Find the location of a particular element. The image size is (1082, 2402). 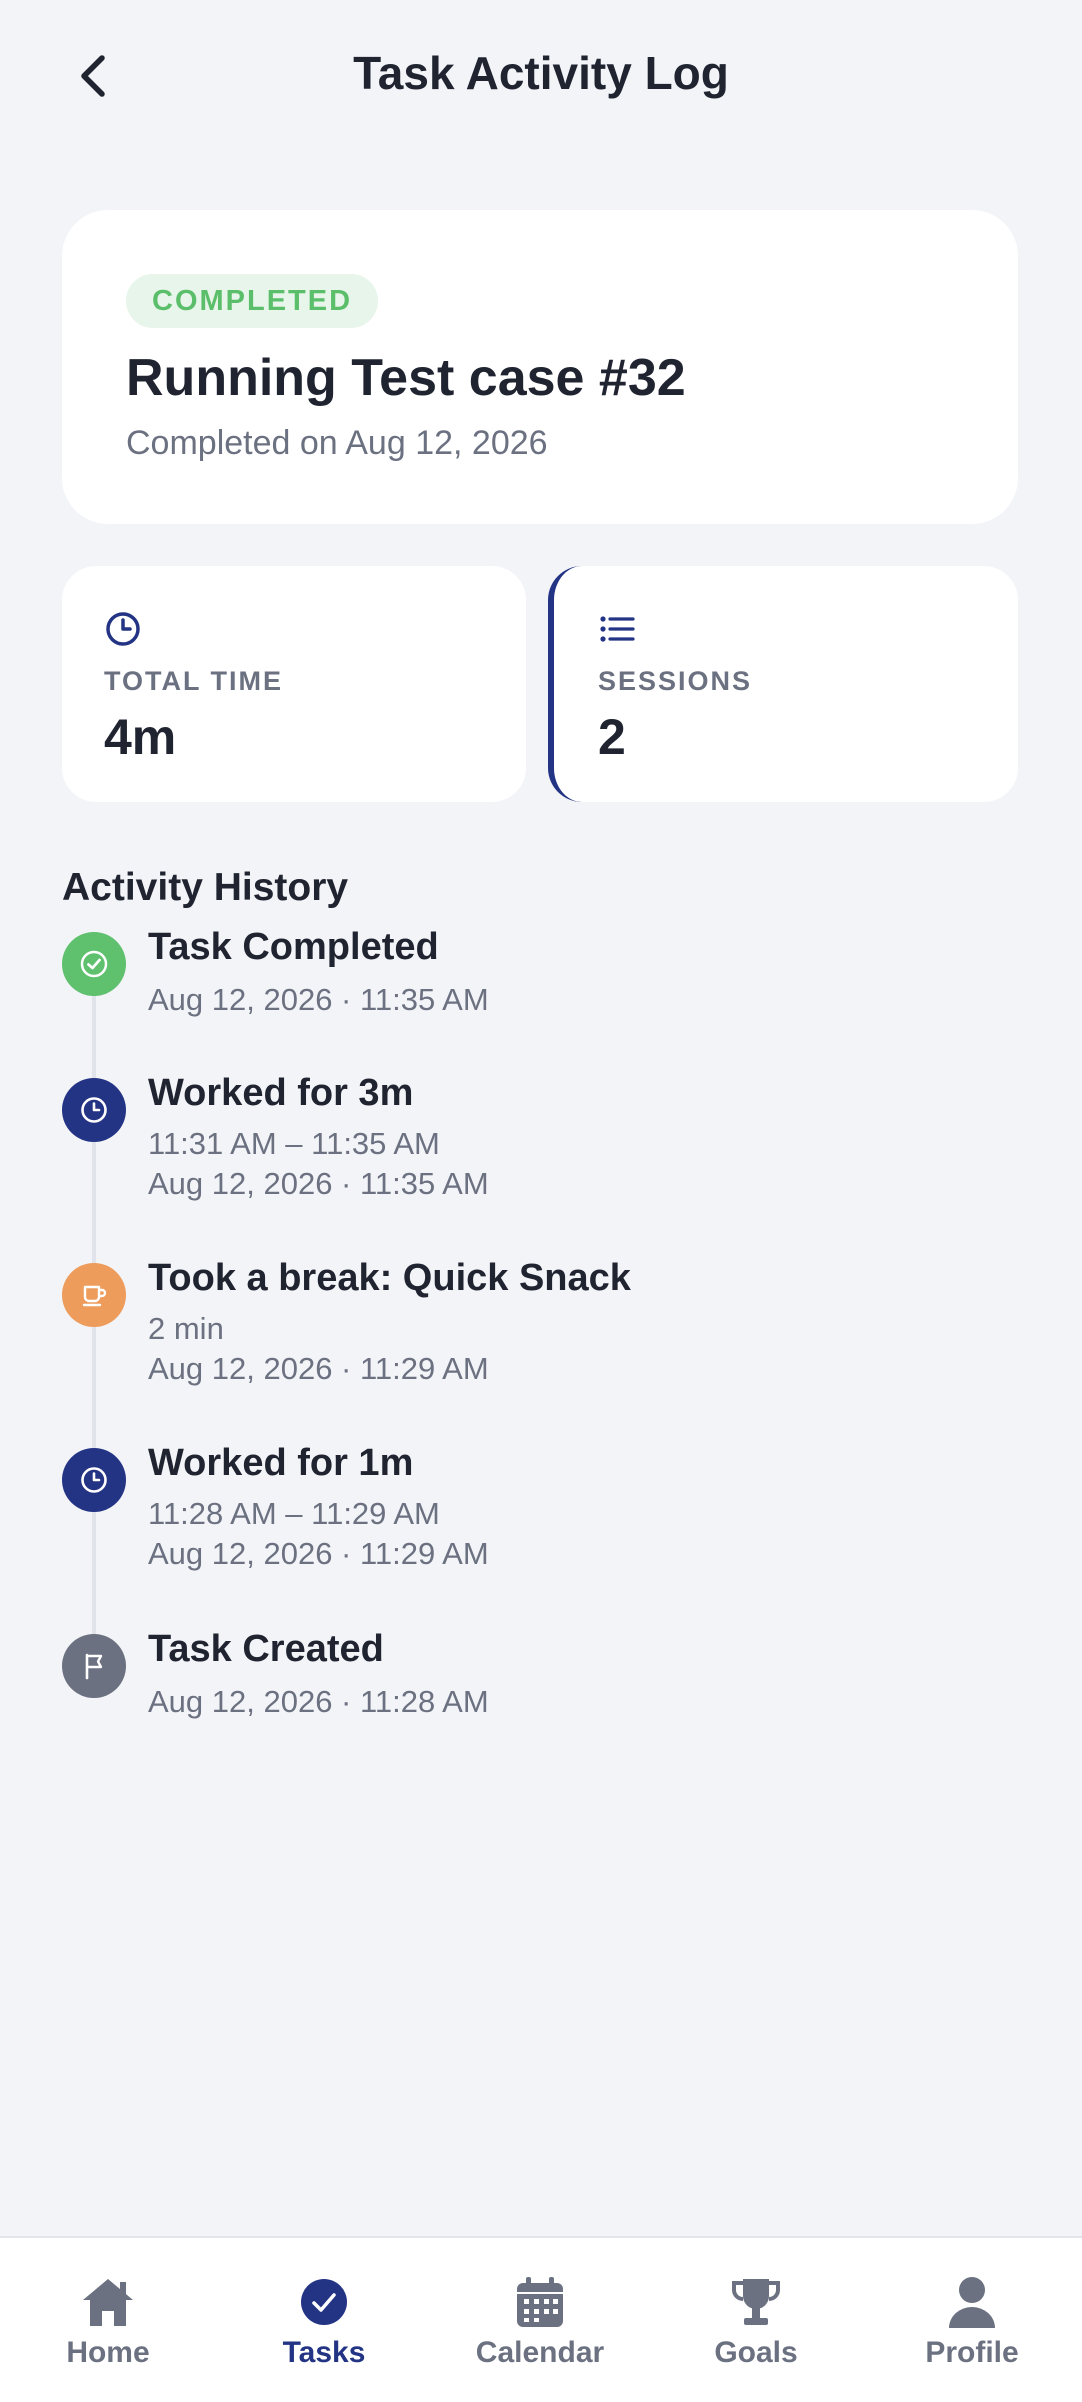

header: Task Activity Log is located at coordinates (541, 75).